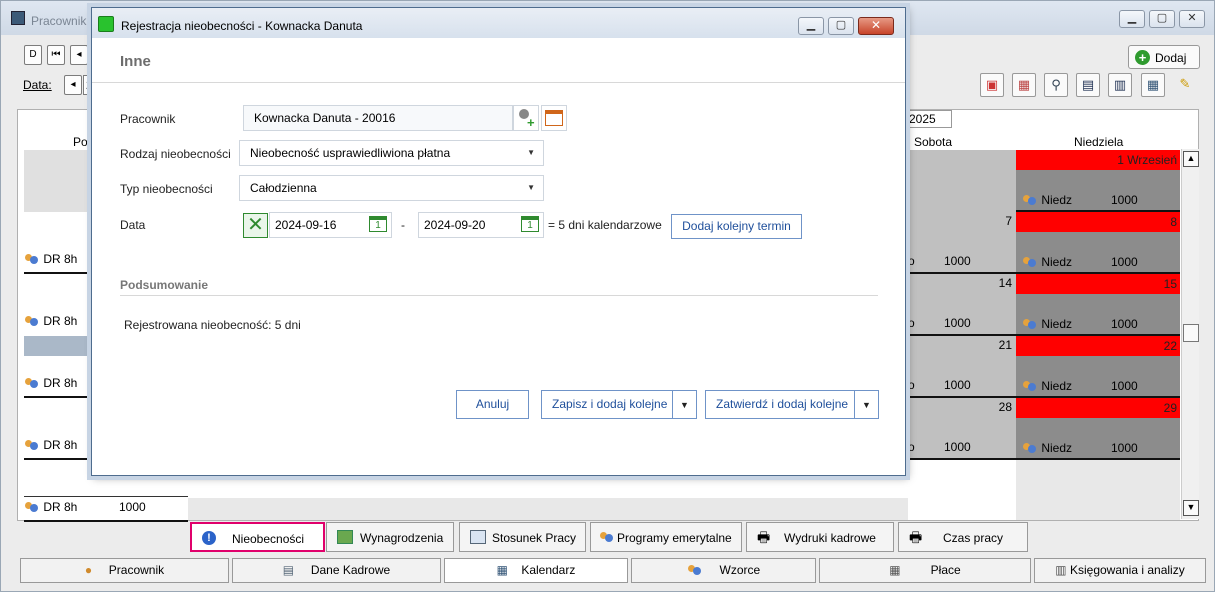 The width and height of the screenshot is (1215, 592). Describe the element at coordinates (1061, 570) in the screenshot. I see `ledger-icon: ▥` at that location.